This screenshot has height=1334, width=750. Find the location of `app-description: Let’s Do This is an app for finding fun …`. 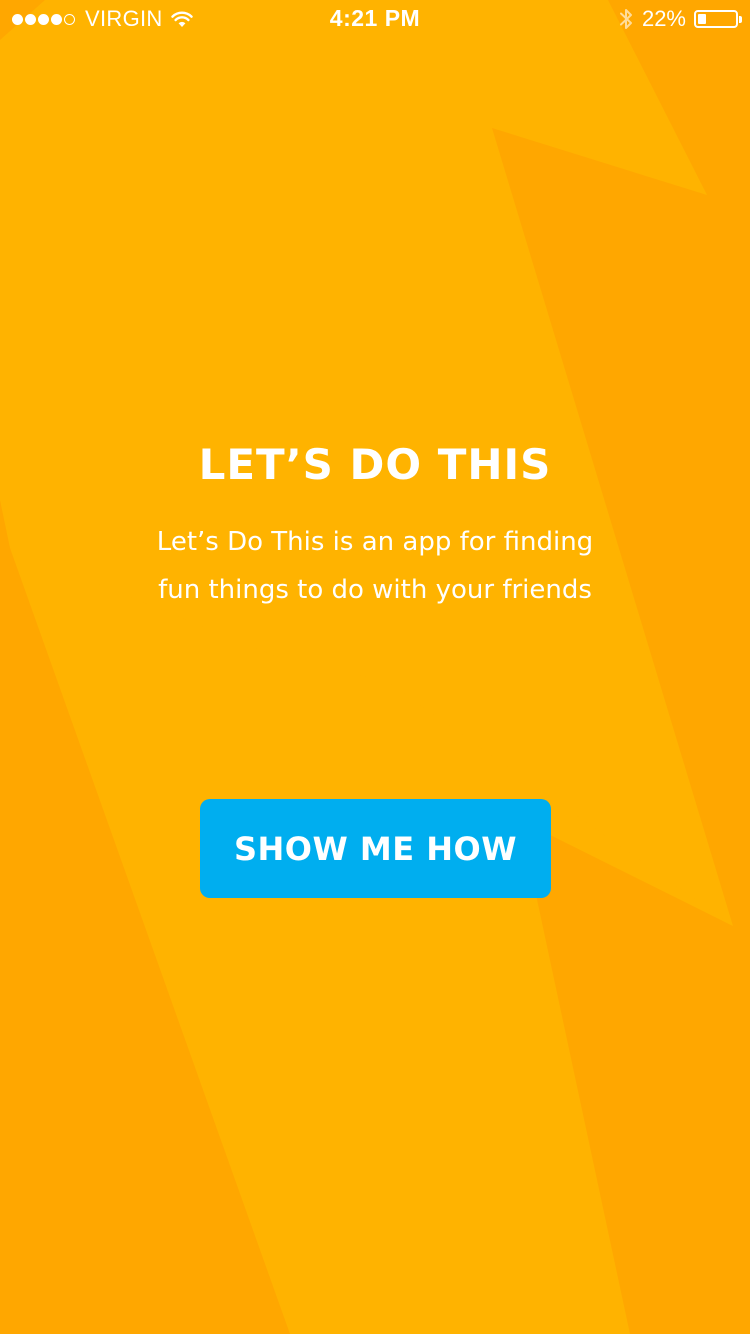

app-description: Let’s Do This is an app for finding fun … is located at coordinates (375, 566).